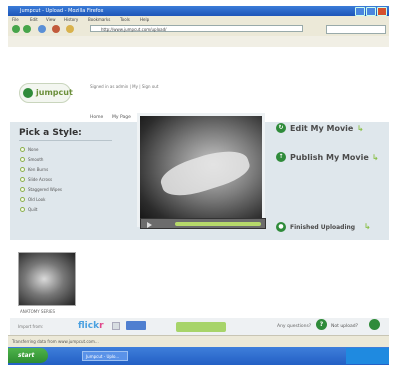  What do you see at coordinates (121, 117) in the screenshot?
I see `nav-my-page: My Page` at bounding box center [121, 117].